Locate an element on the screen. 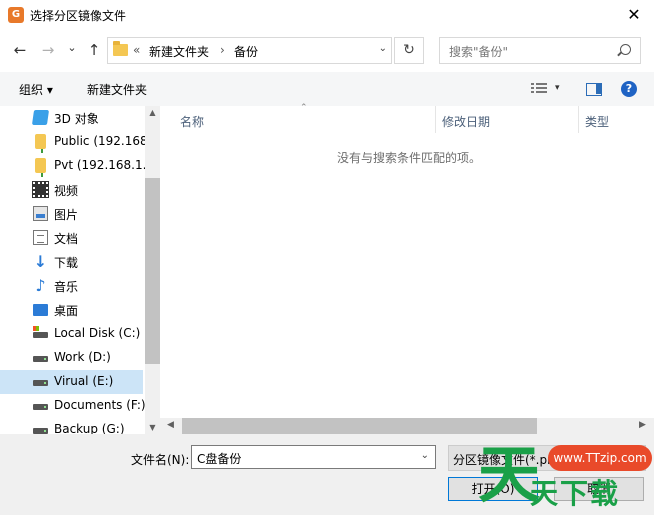 The width and height of the screenshot is (654, 515). tree-item-pictures: 图片 is located at coordinates (71, 214).